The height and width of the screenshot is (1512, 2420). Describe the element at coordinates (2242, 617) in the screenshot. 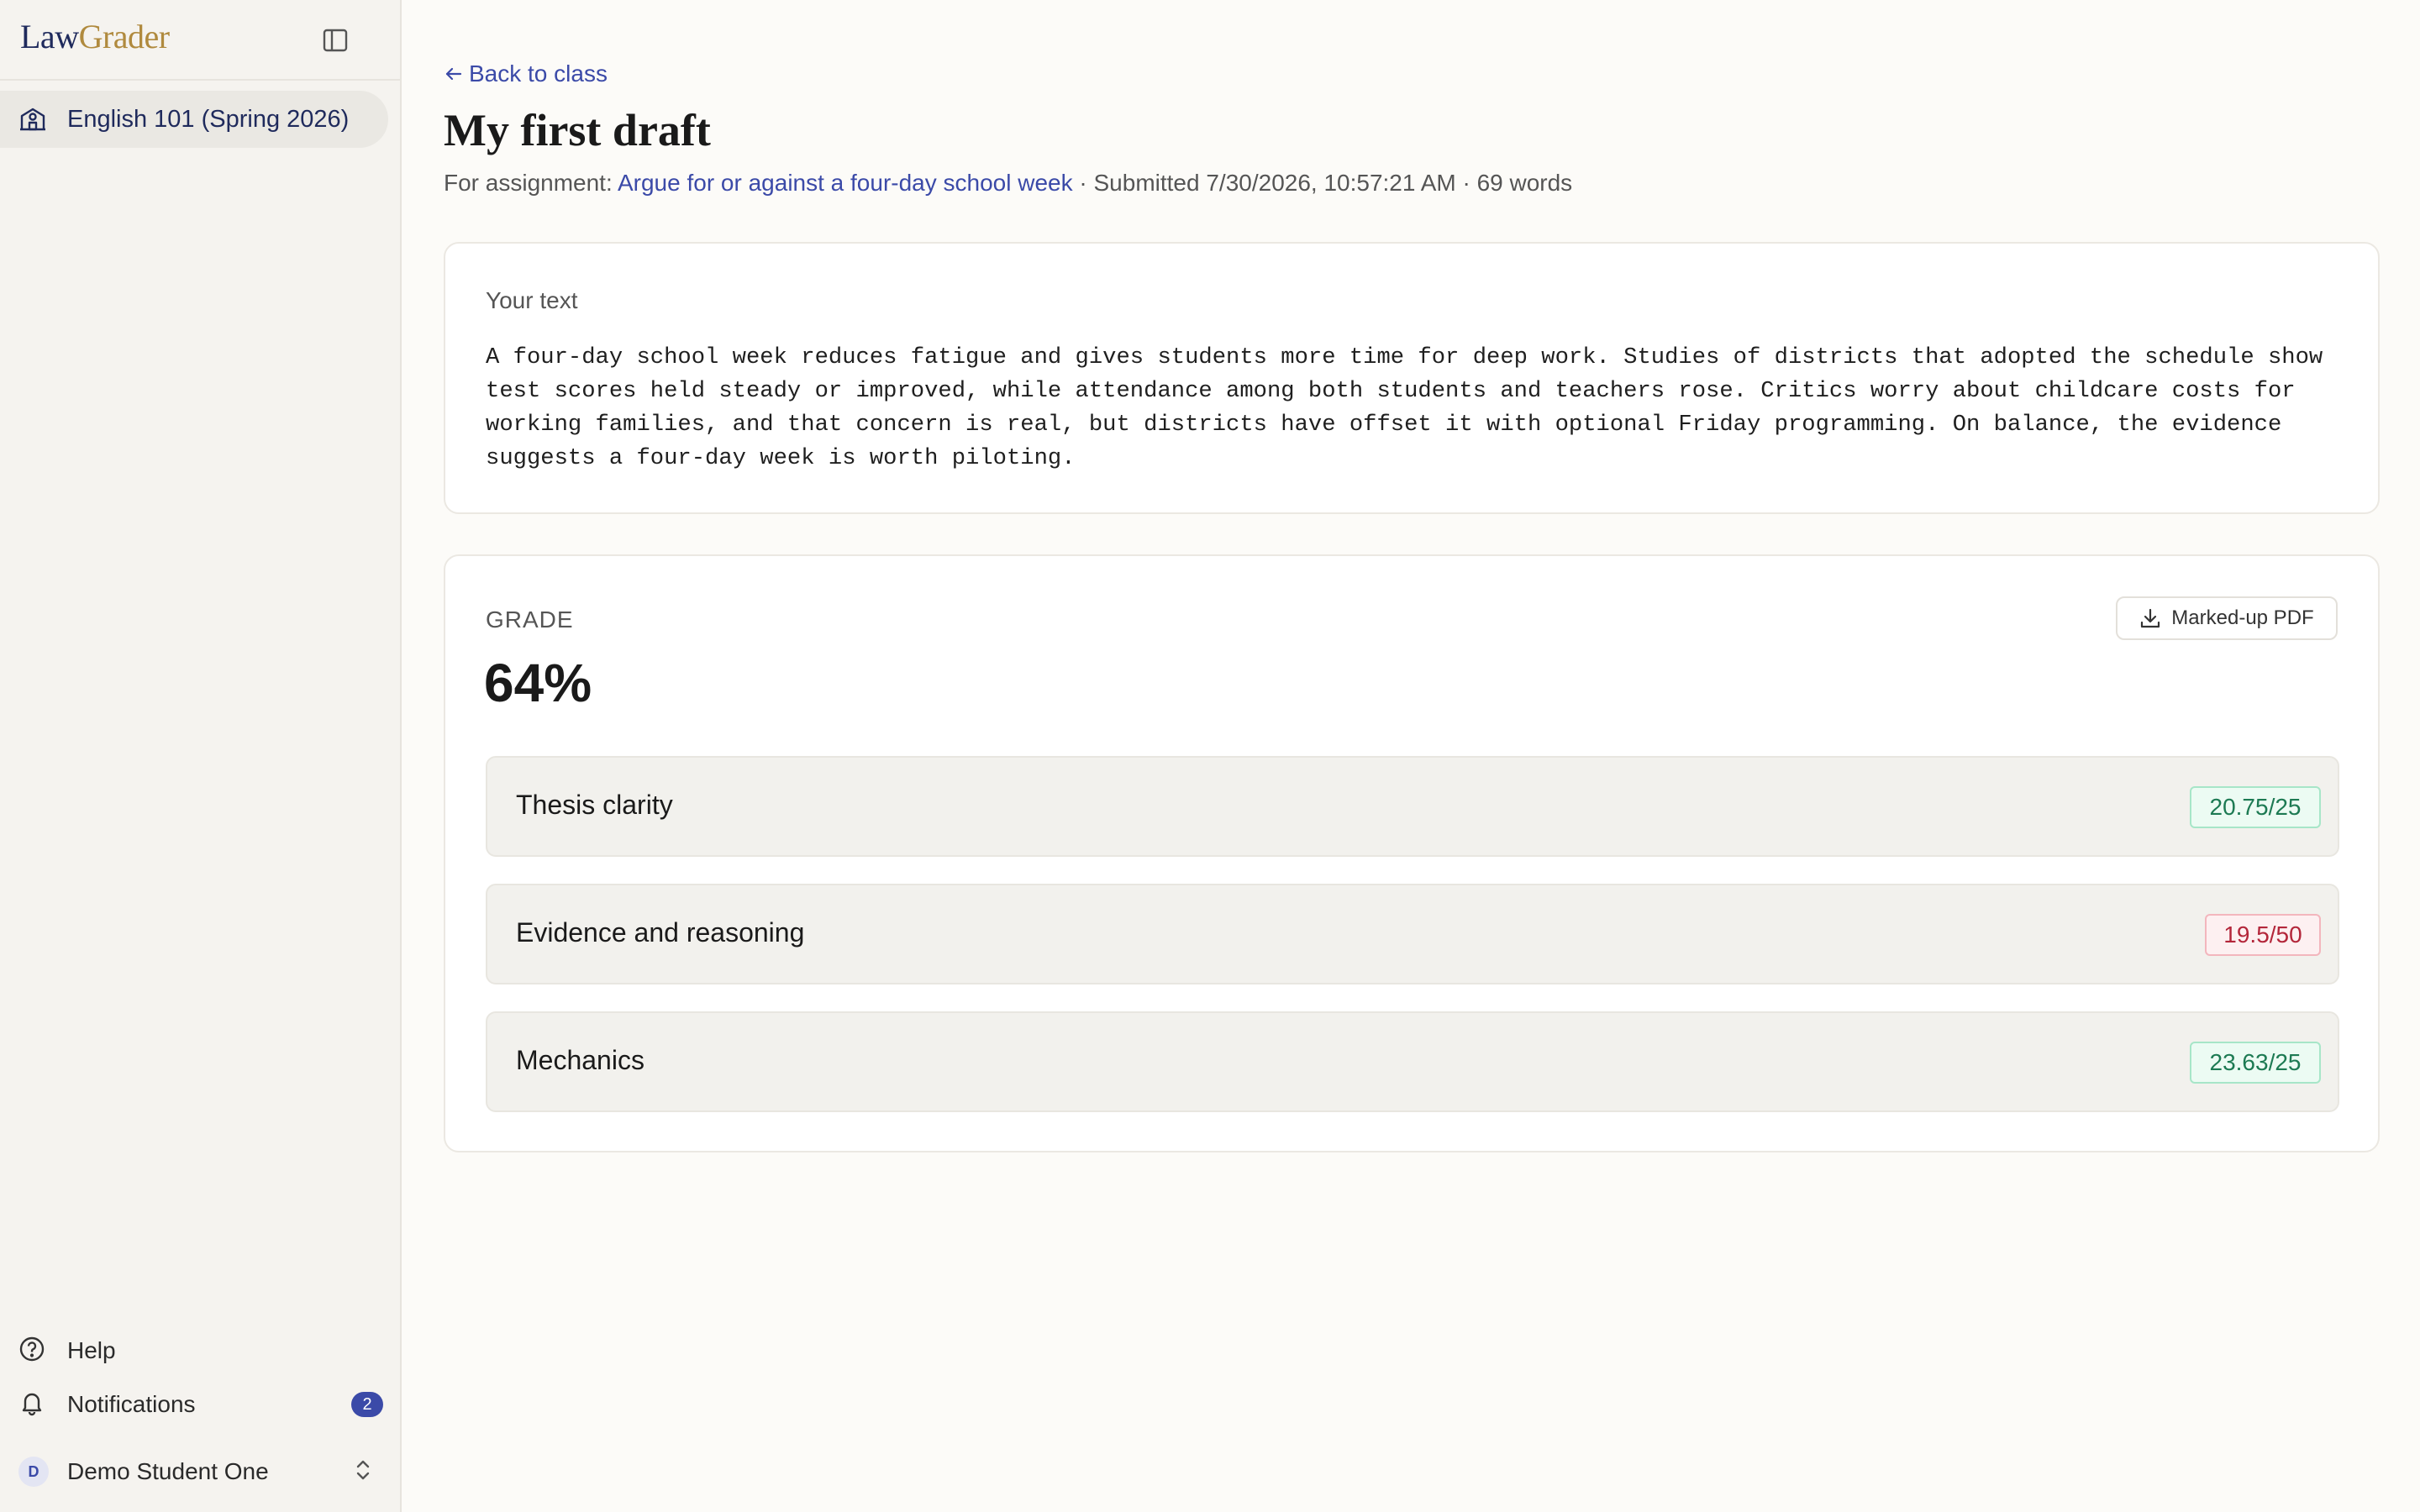

I see `pdf-button-label: Marked-up PDF` at that location.